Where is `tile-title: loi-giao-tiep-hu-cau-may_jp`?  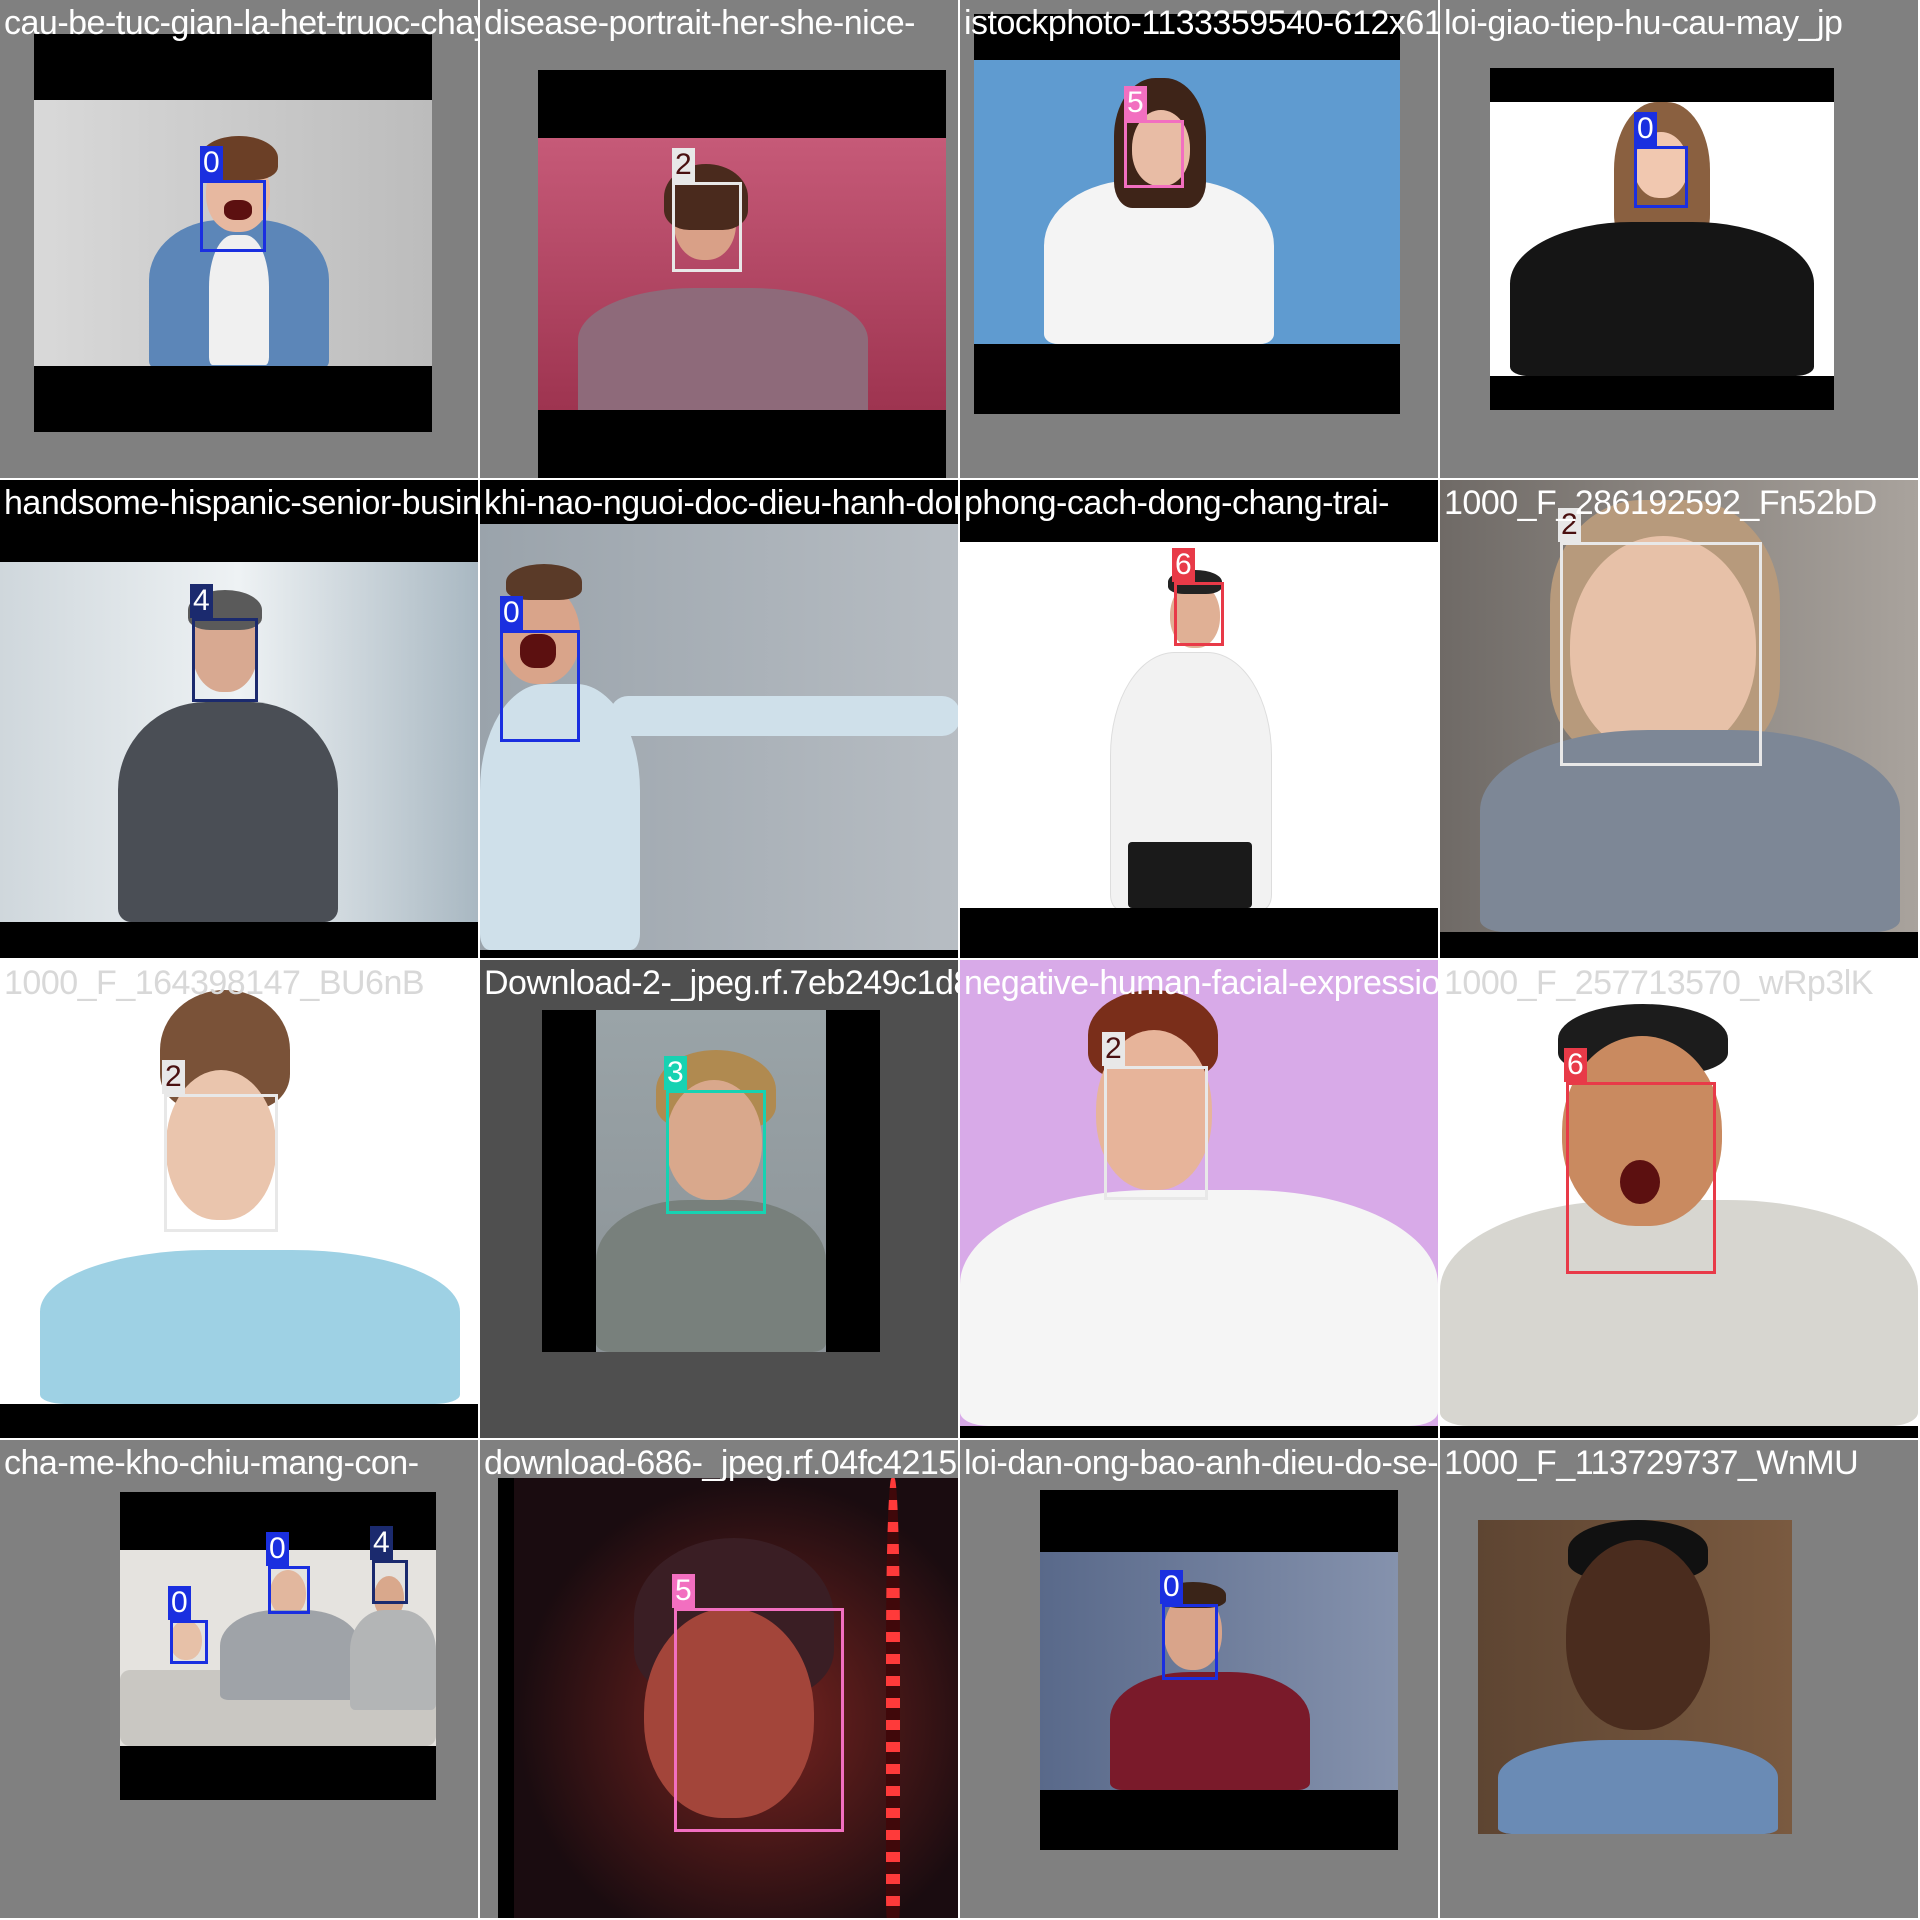
tile-title: loi-giao-tiep-hu-cau-may_jp is located at coordinates (1643, 23).